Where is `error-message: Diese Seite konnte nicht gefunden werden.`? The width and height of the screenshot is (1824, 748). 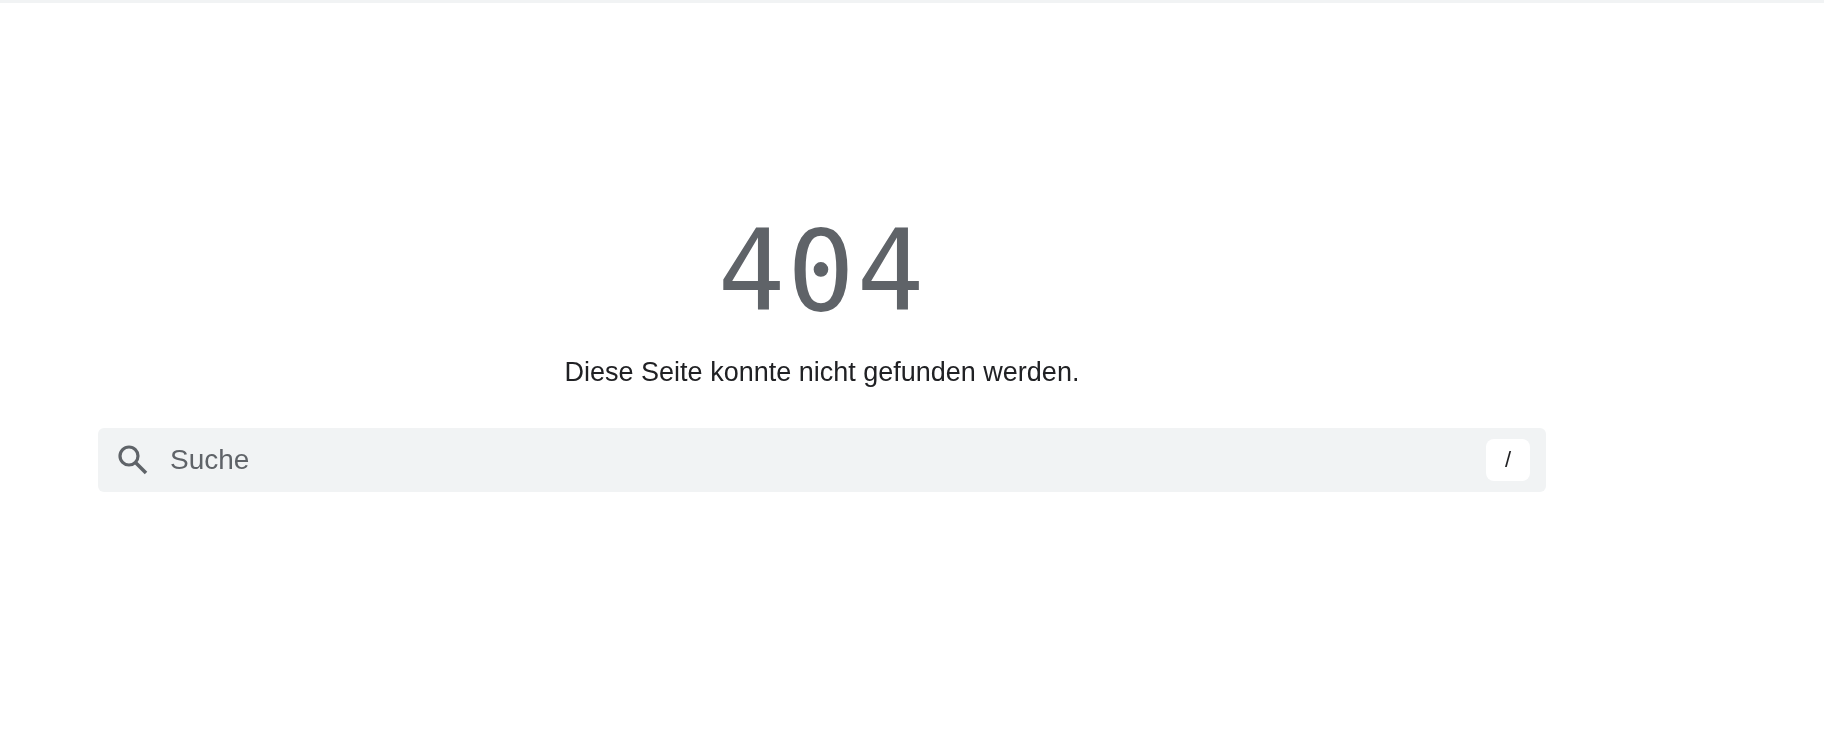 error-message: Diese Seite konnte nicht gefunden werden. is located at coordinates (822, 372).